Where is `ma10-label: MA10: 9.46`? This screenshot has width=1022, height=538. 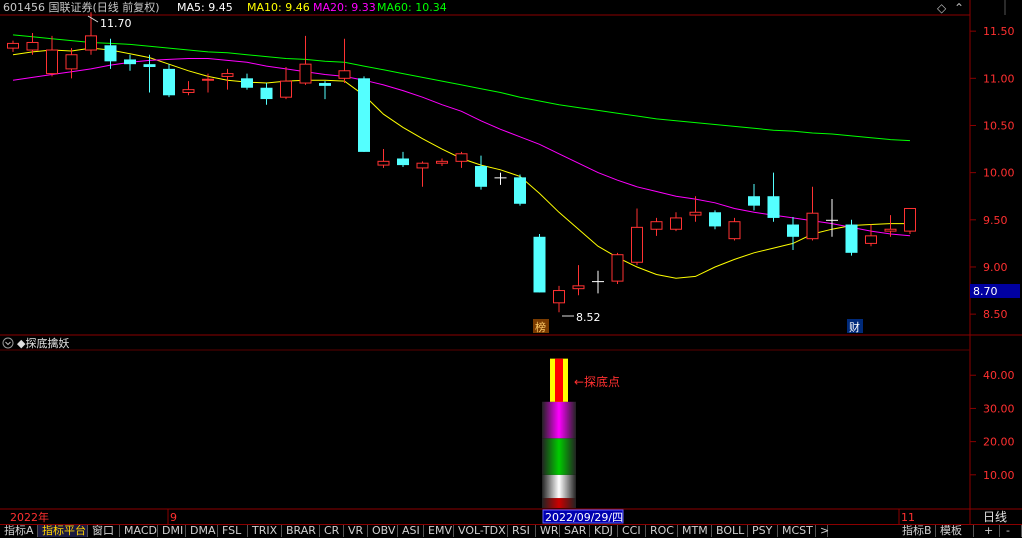
ma10-label: MA10: 9.46 is located at coordinates (278, 7).